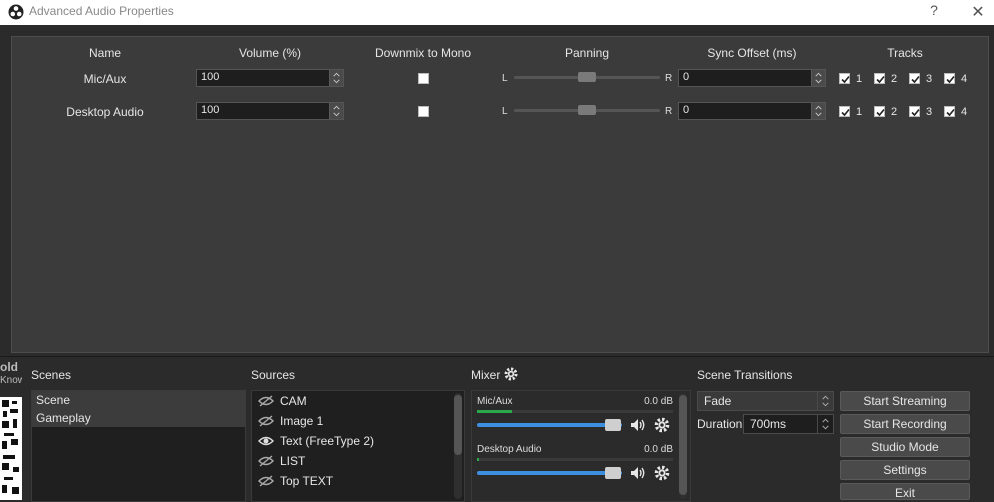  I want to click on dialog-titlebar: Advanced Audio Properties ? ✕, so click(497, 12).